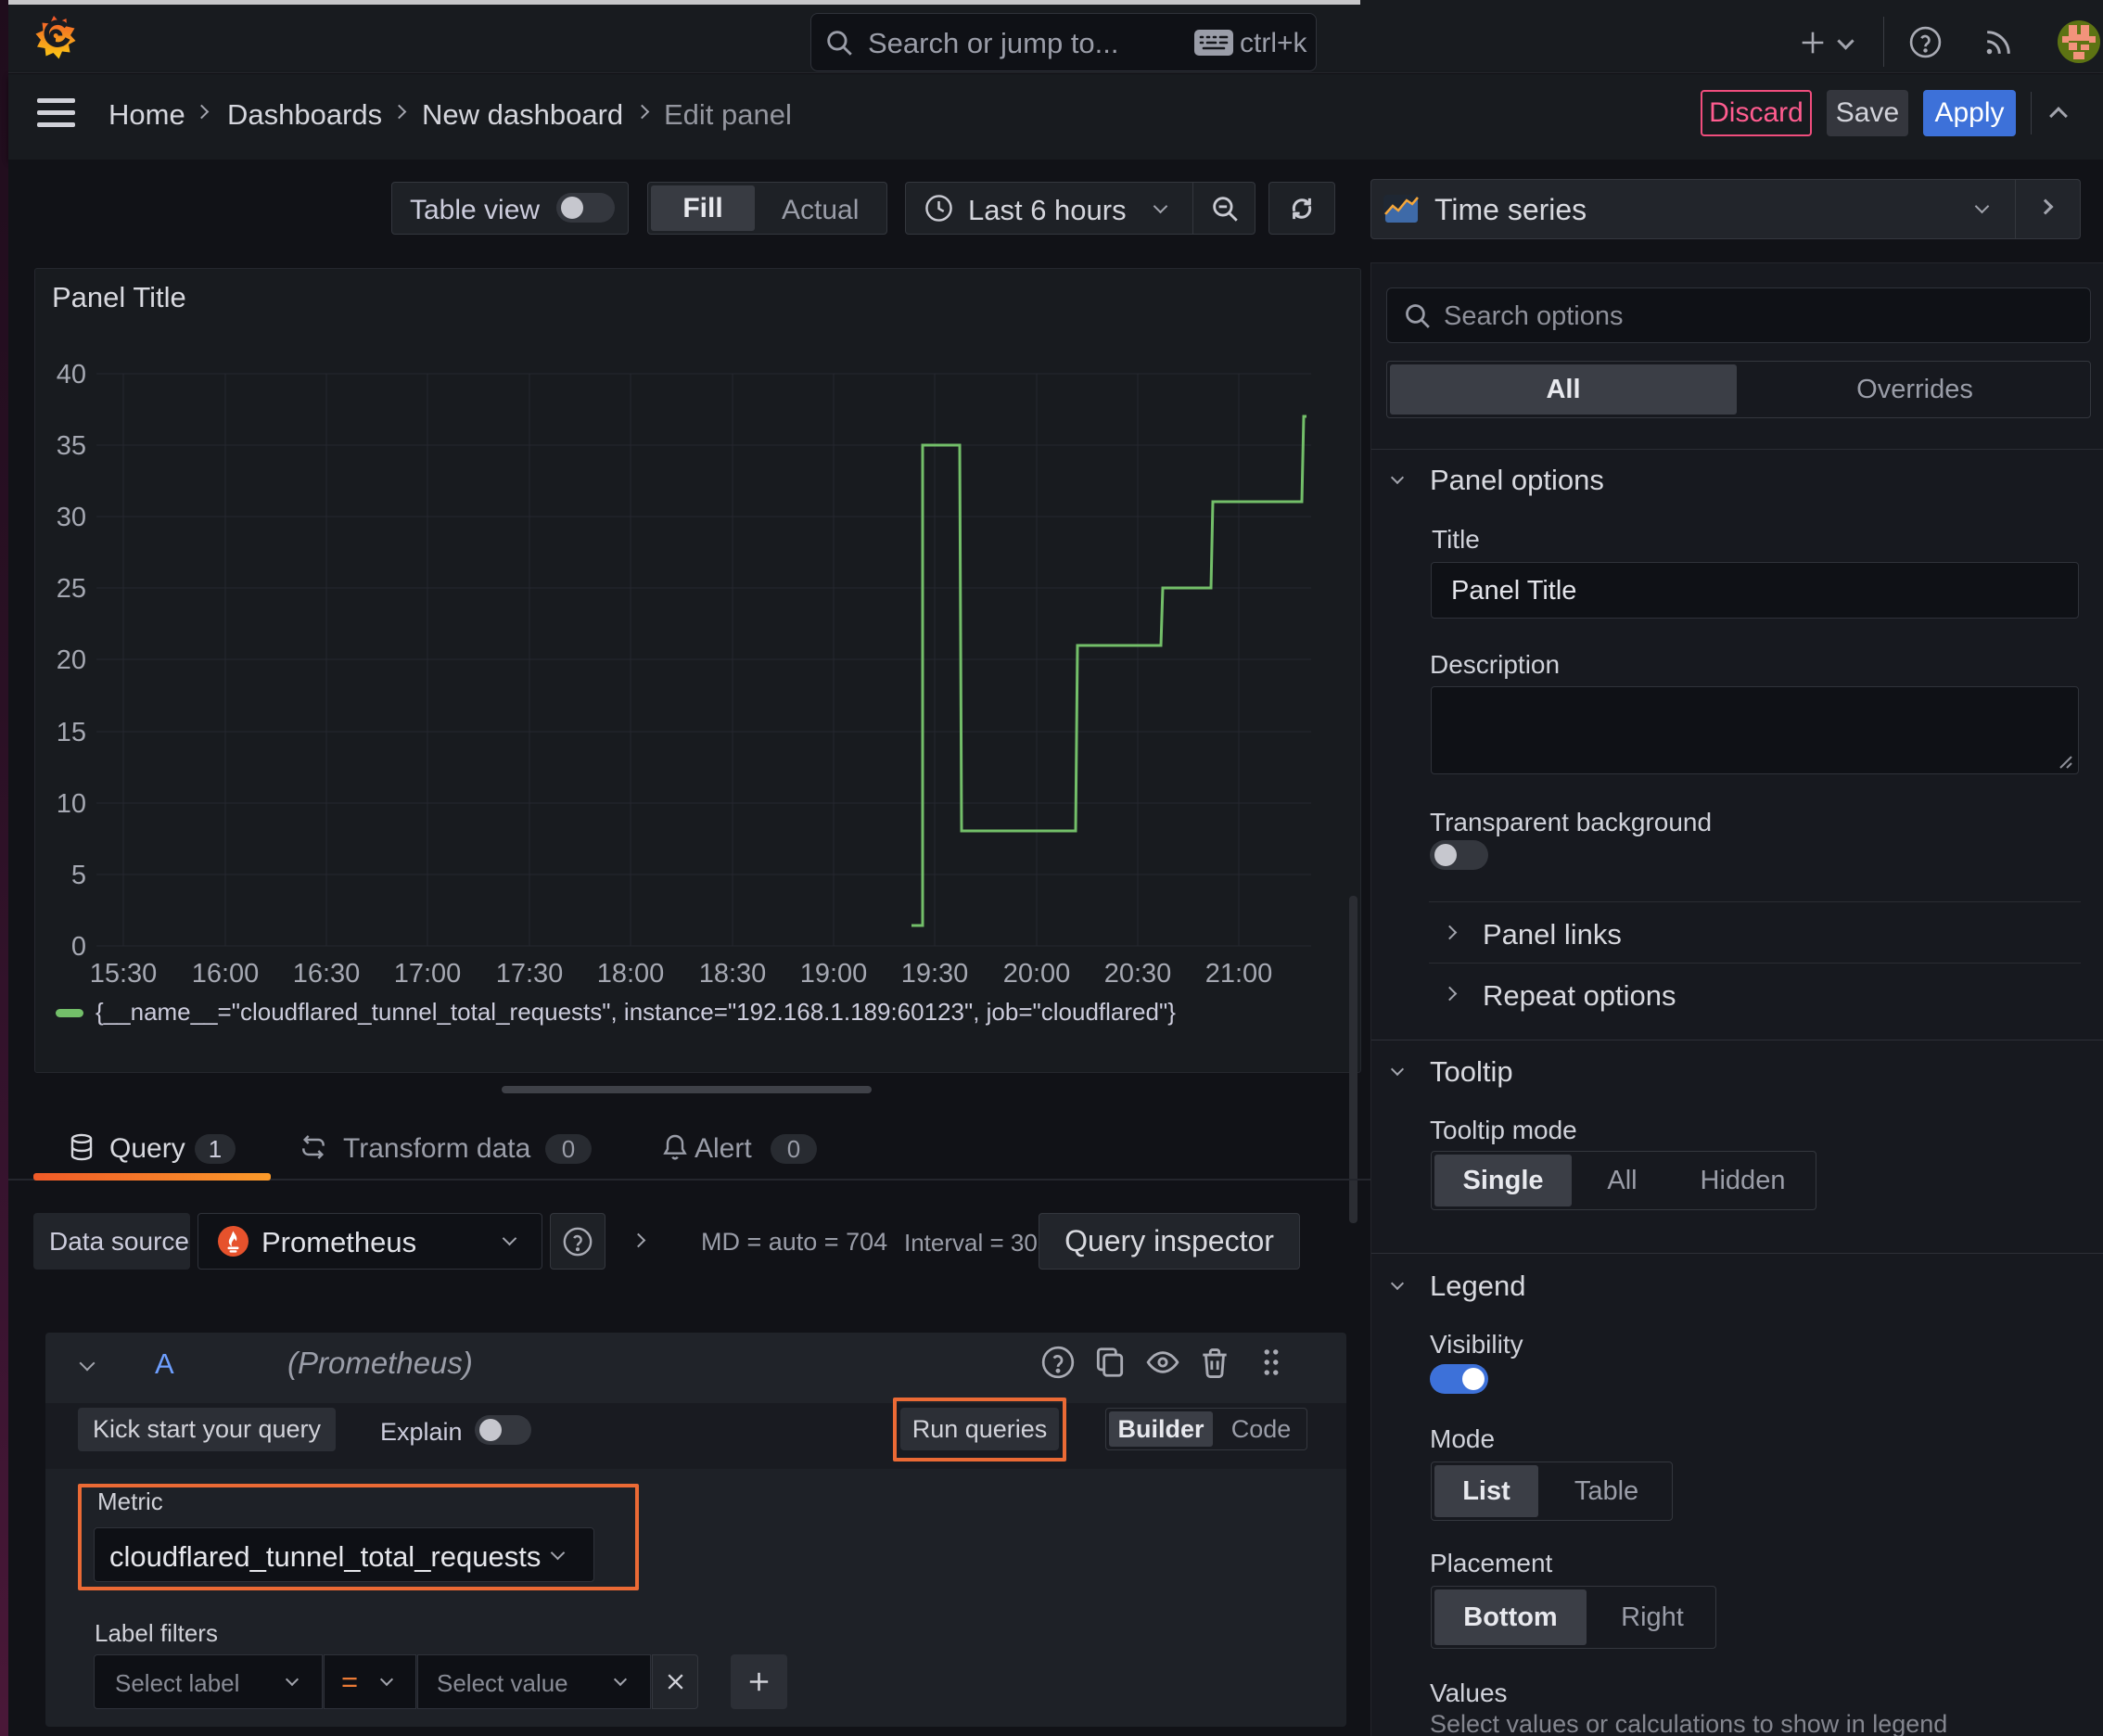 The height and width of the screenshot is (1736, 2103). What do you see at coordinates (71, 804) in the screenshot?
I see `svg-text: 10` at bounding box center [71, 804].